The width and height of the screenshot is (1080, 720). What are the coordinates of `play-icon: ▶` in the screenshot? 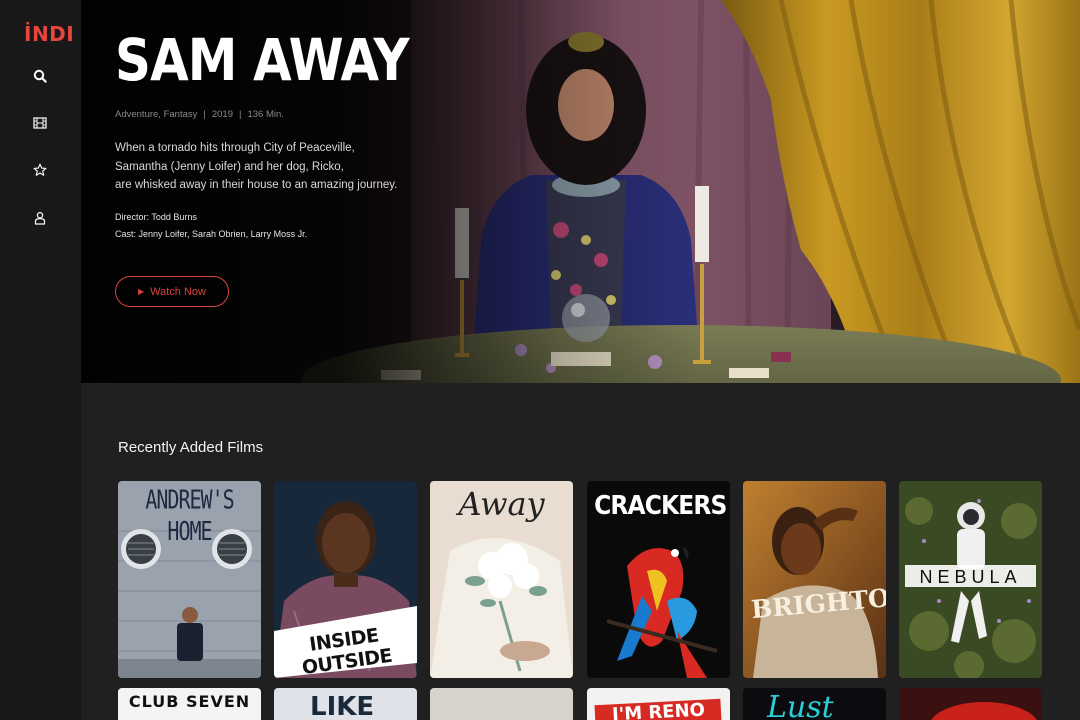 It's located at (141, 291).